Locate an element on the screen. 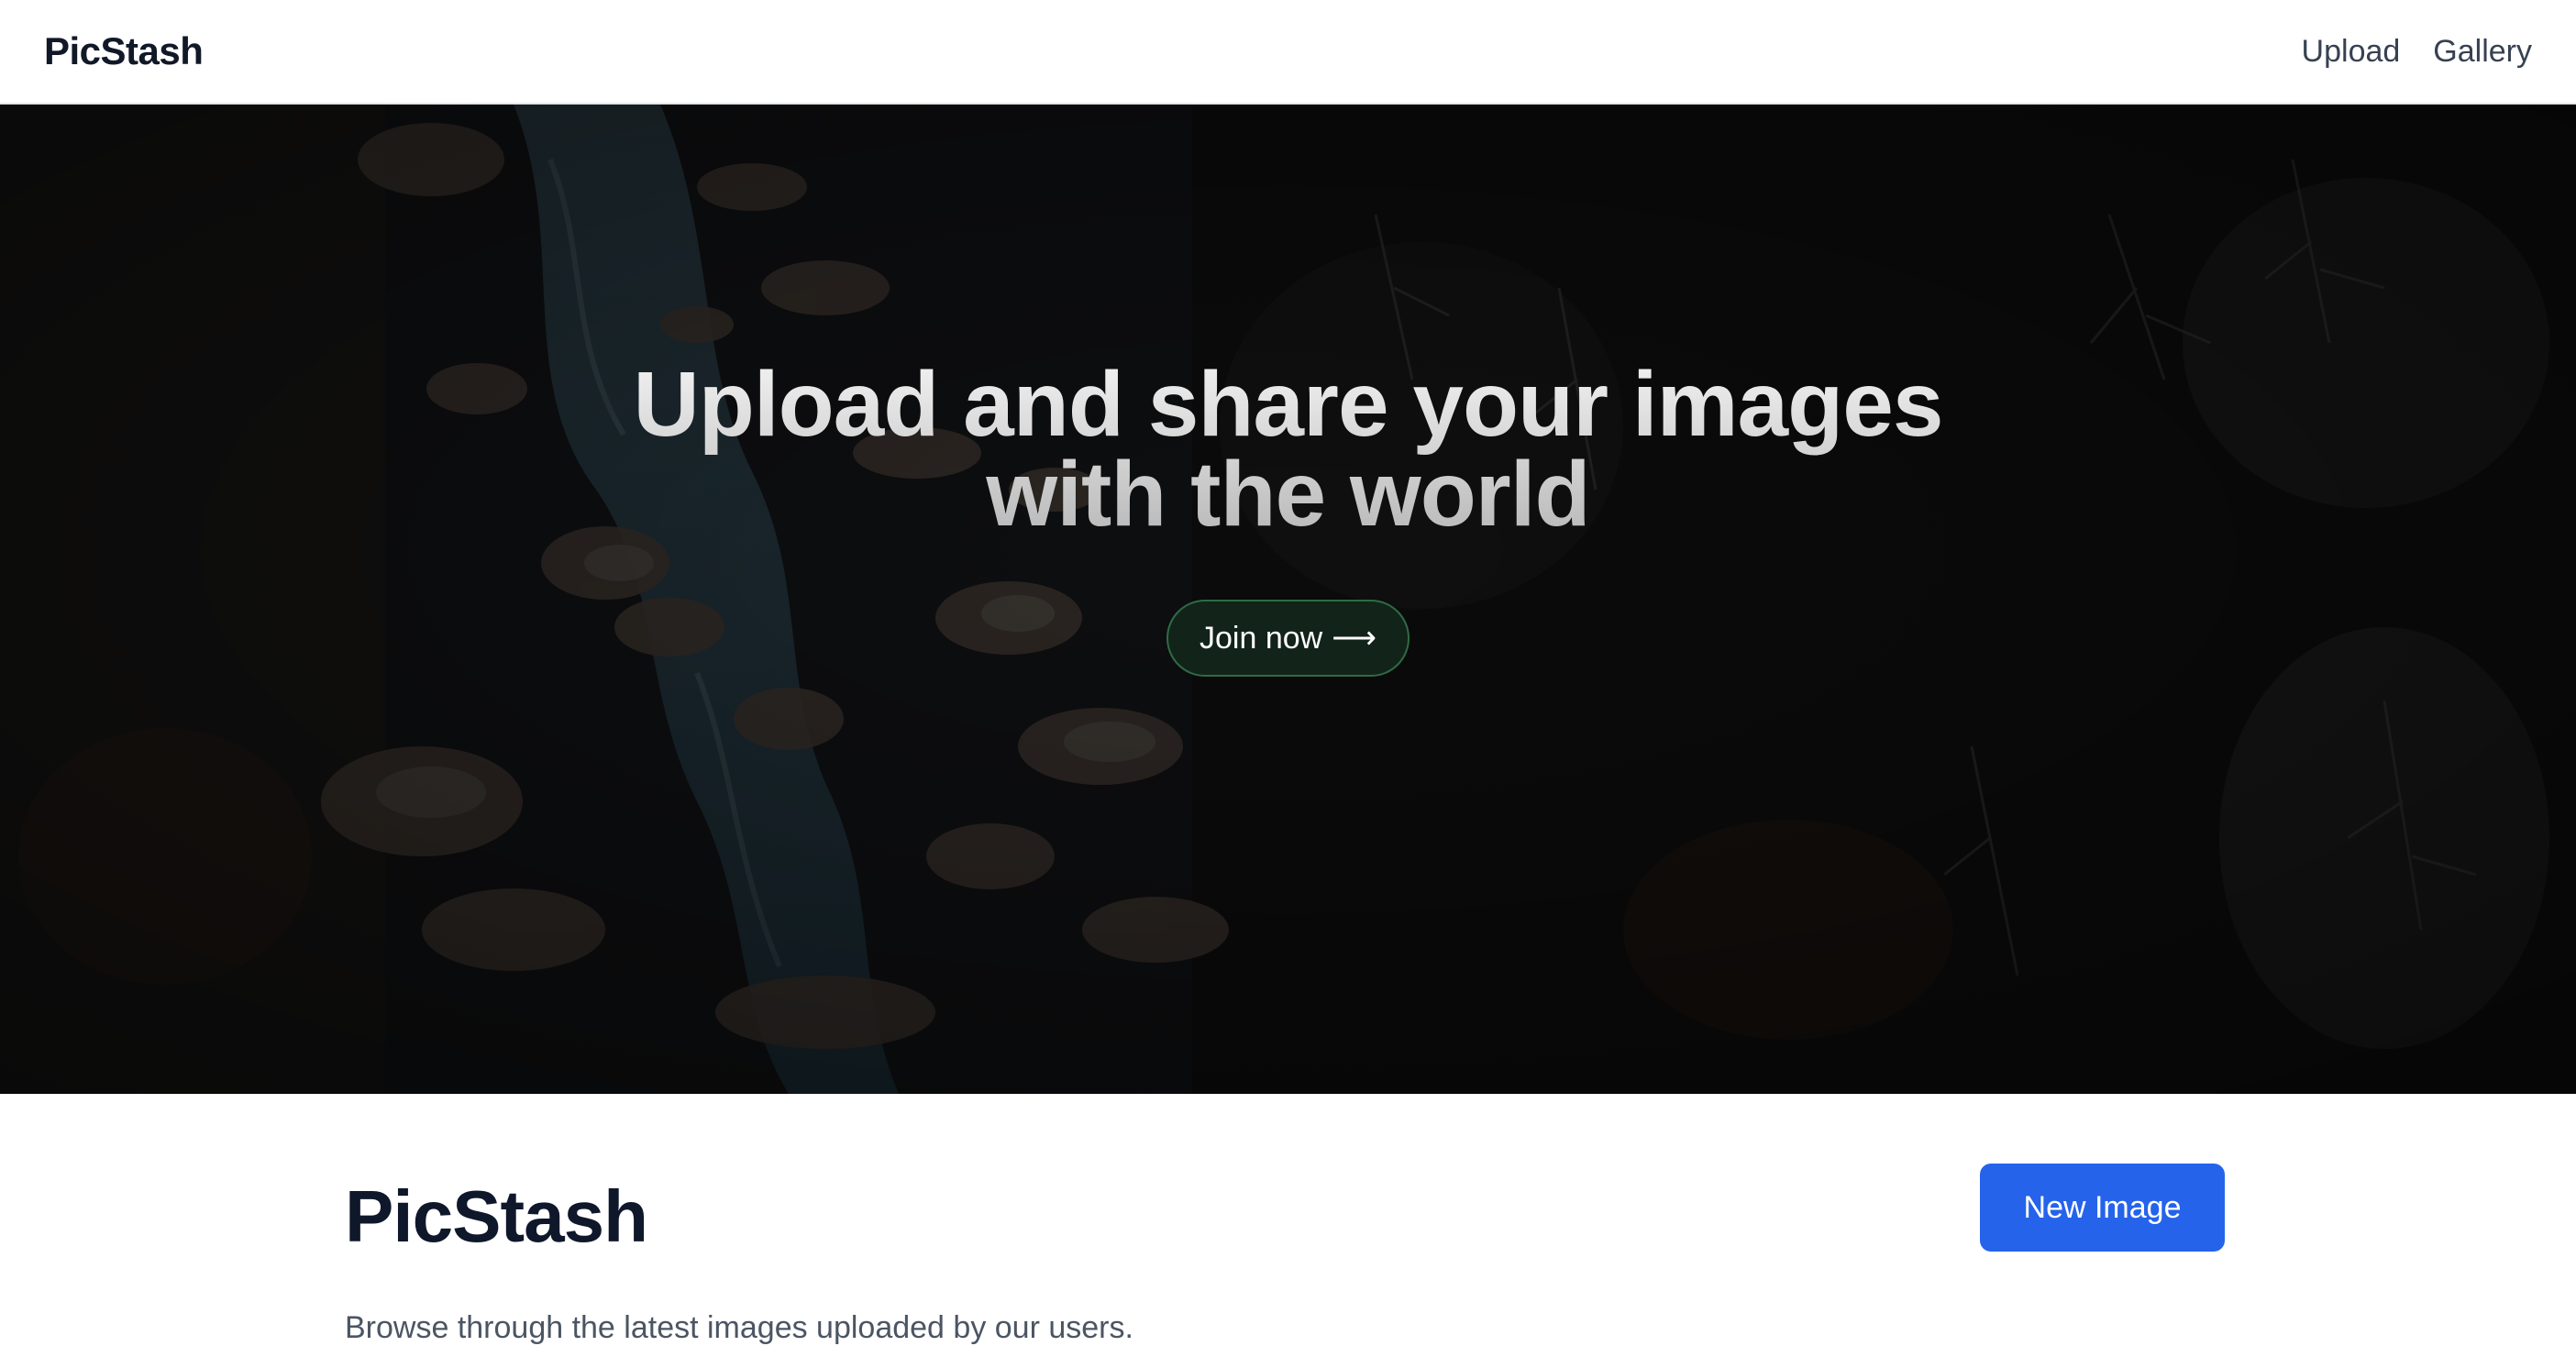 This screenshot has width=2576, height=1346. join-now-button: Join now ⟶ is located at coordinates (1288, 638).